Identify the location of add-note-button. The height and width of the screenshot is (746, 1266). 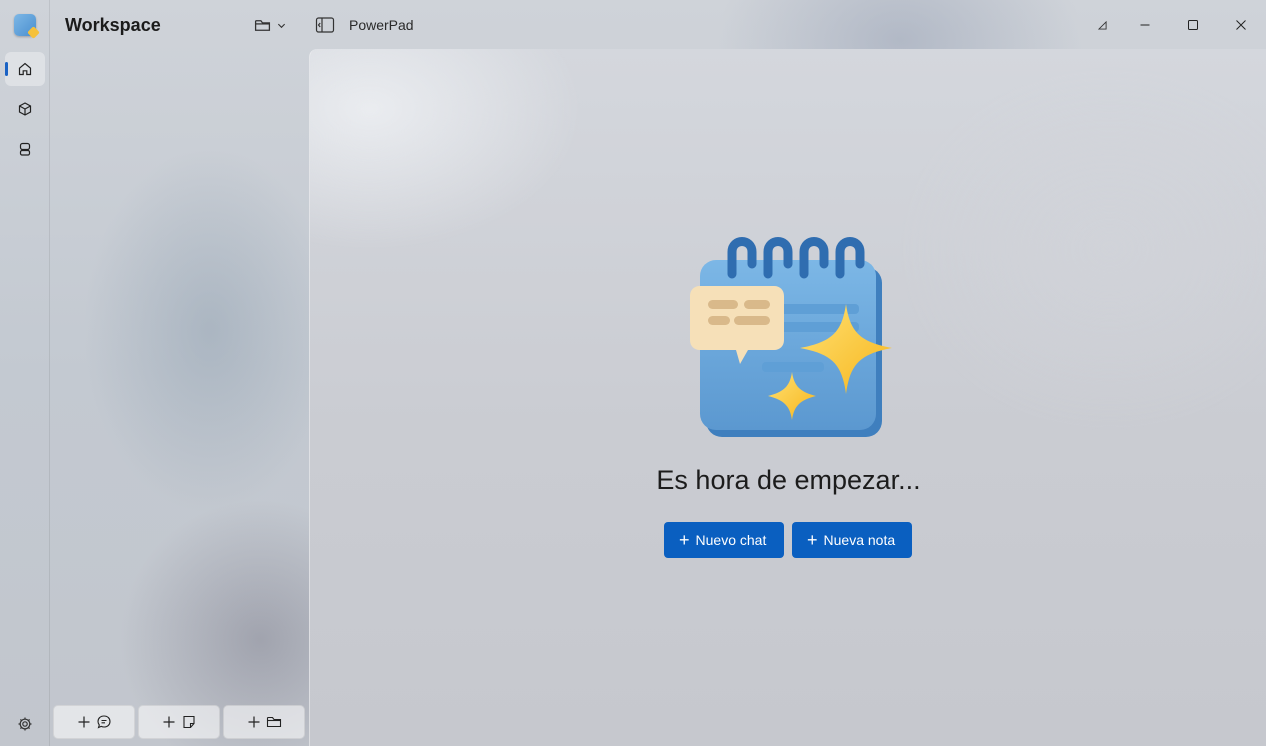
(179, 722).